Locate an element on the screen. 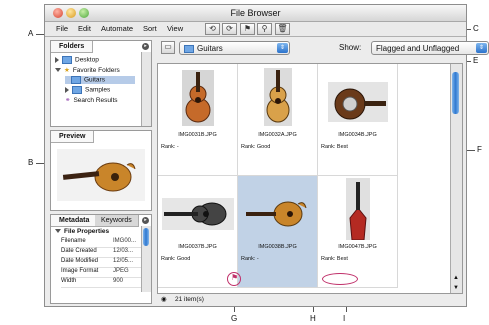 The width and height of the screenshot is (489, 325). meta-row-width: Width 900 is located at coordinates (103, 283).